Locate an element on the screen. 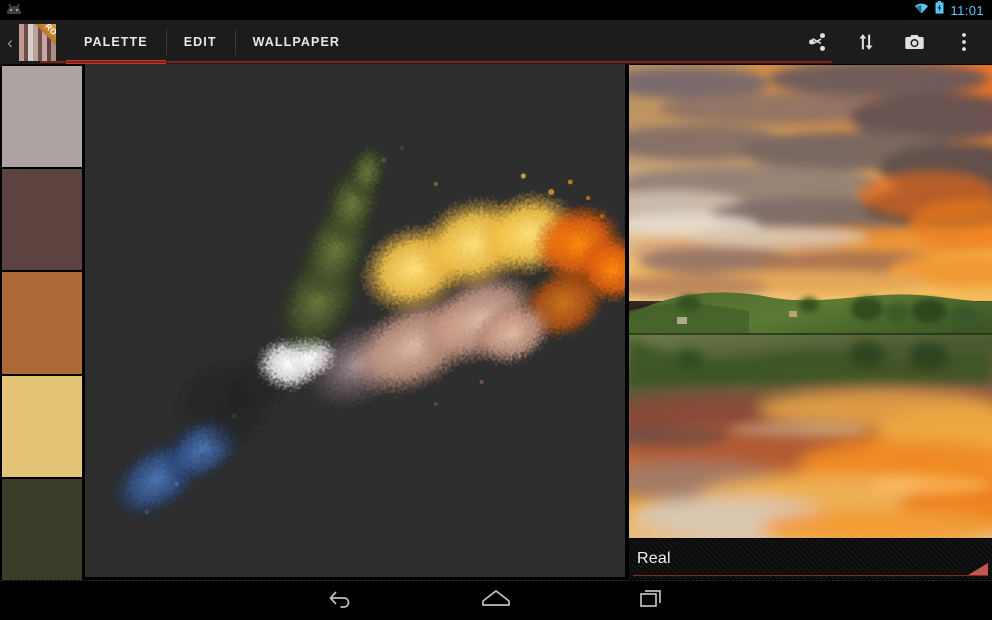 This screenshot has width=992, height=620. sort-swap-icon is located at coordinates (866, 42).